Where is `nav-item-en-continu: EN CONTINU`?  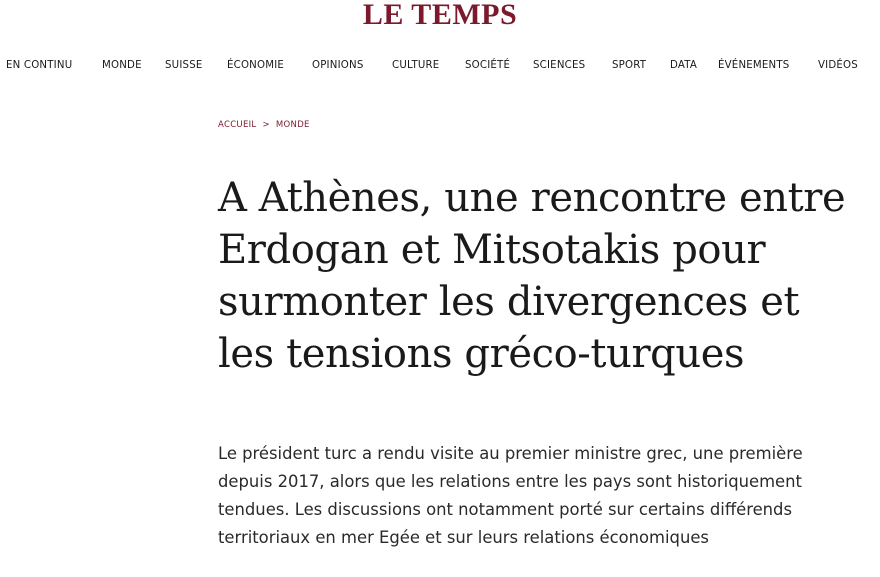 nav-item-en-continu: EN CONTINU is located at coordinates (39, 65).